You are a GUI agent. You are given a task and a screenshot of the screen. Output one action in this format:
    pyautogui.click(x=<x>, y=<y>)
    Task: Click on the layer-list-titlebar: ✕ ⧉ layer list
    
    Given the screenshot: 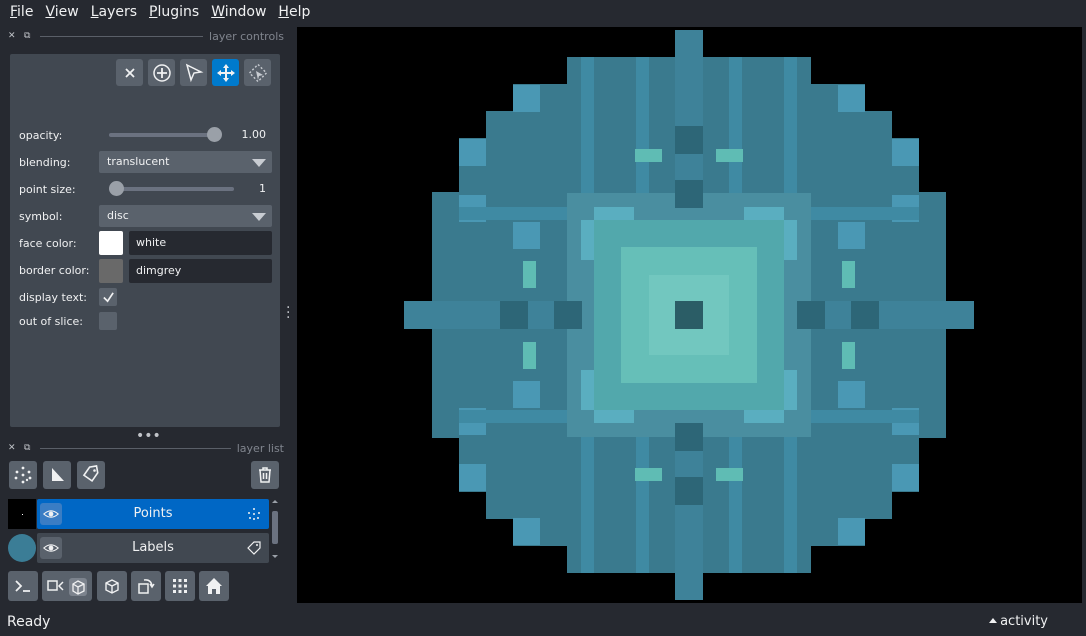 What is the action you would take?
    pyautogui.click(x=146, y=448)
    